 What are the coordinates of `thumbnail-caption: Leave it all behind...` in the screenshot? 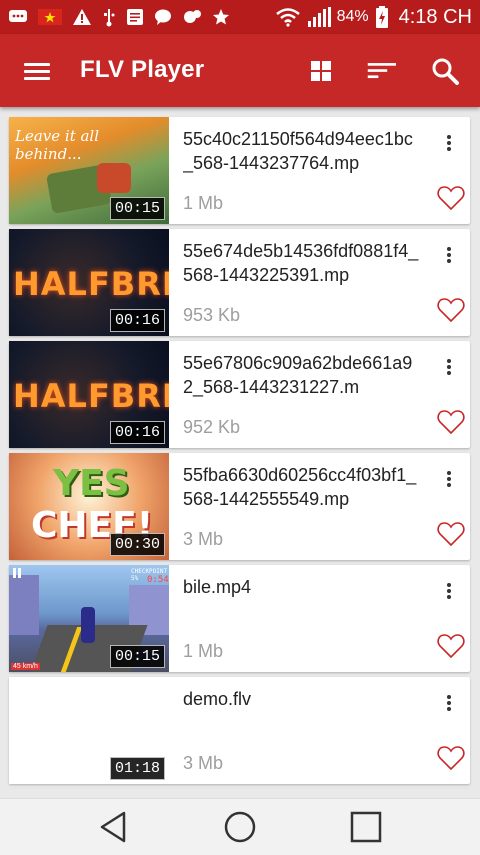 It's located at (57, 145).